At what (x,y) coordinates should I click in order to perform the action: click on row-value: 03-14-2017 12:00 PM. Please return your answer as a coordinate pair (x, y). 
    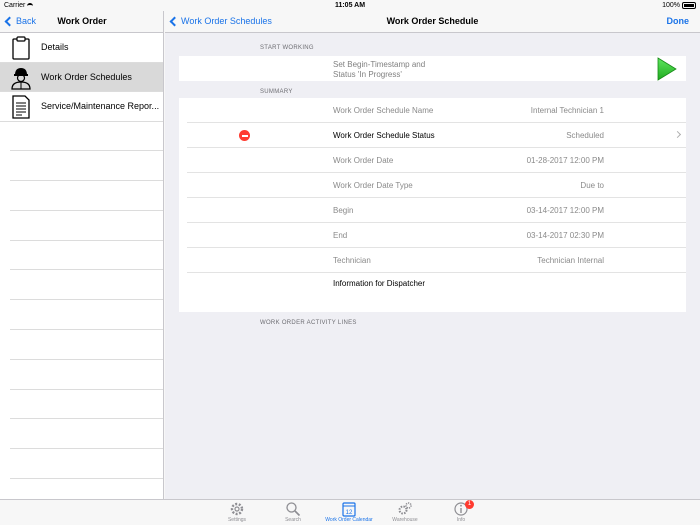
    Looking at the image, I should click on (565, 210).